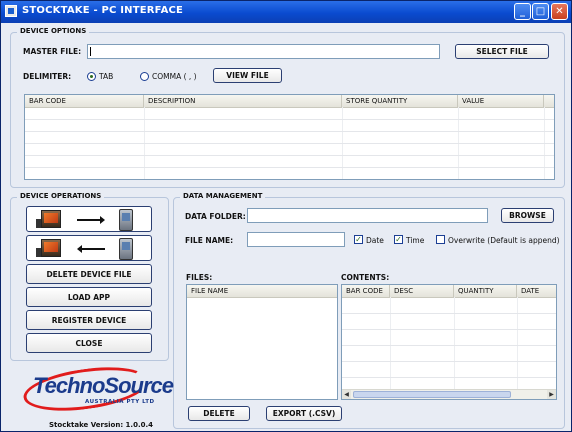  Describe the element at coordinates (540, 11) in the screenshot. I see `maximize-button: □` at that location.